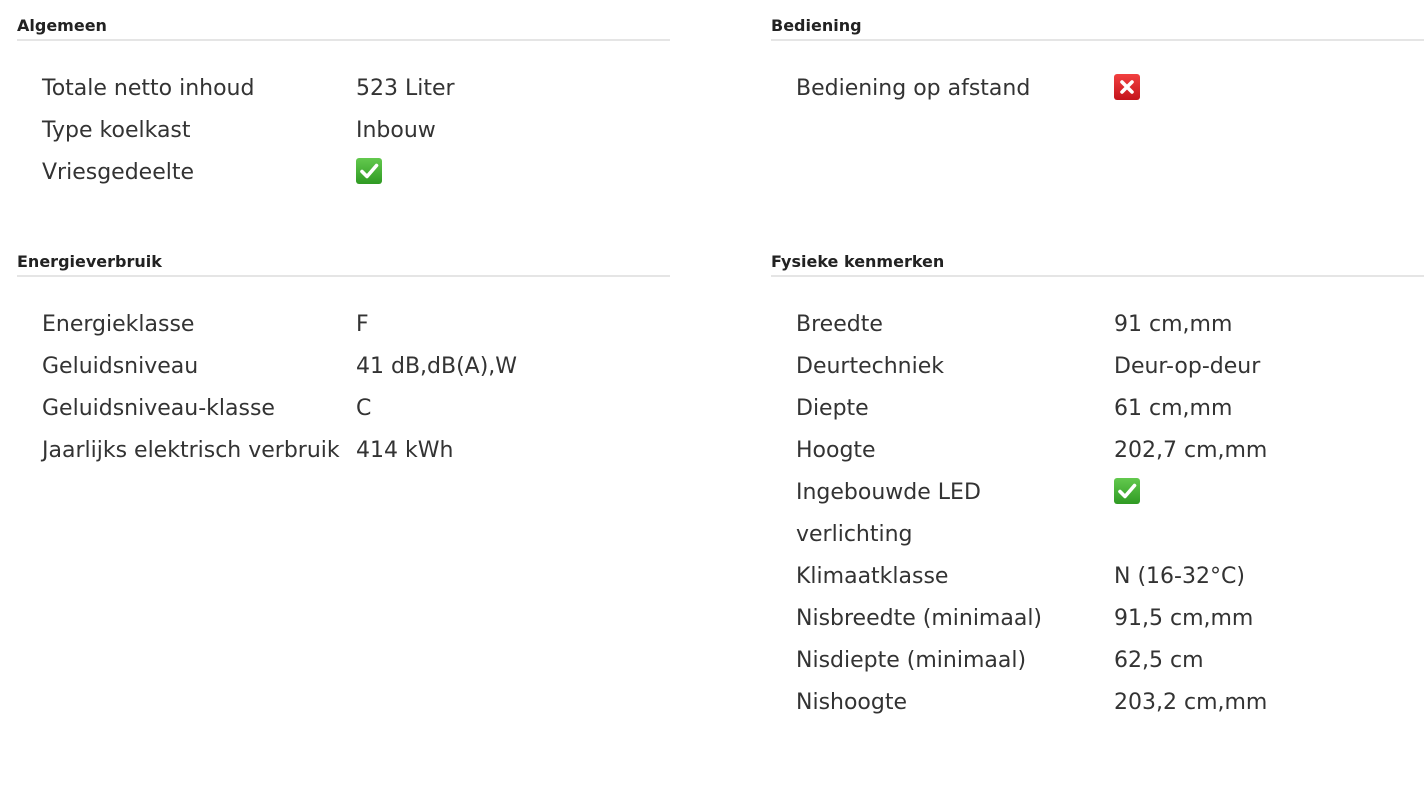  I want to click on spec-label: Nisdiepte (minimaal), so click(911, 660).